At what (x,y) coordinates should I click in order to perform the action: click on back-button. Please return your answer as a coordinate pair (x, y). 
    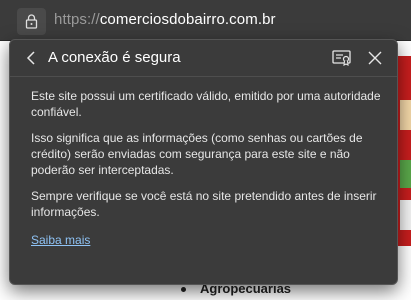
    Looking at the image, I should click on (32, 58).